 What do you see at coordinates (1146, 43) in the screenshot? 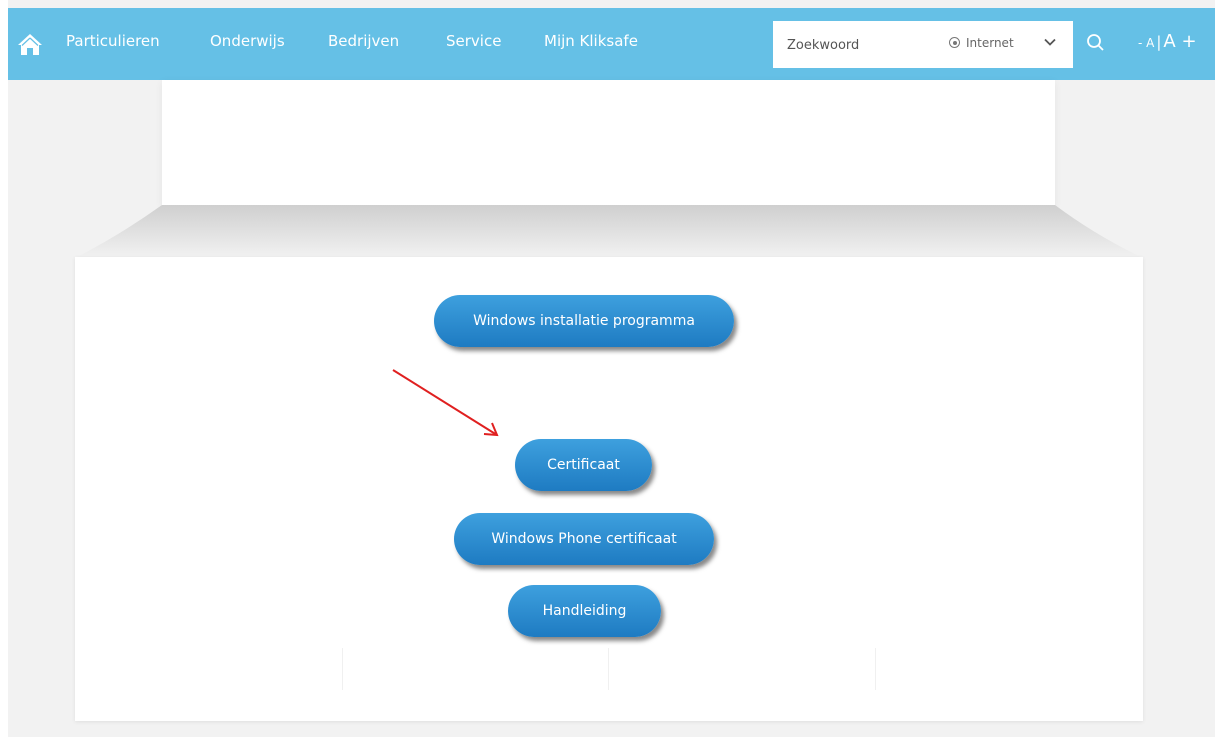
I see `font-decrease-button: - A` at bounding box center [1146, 43].